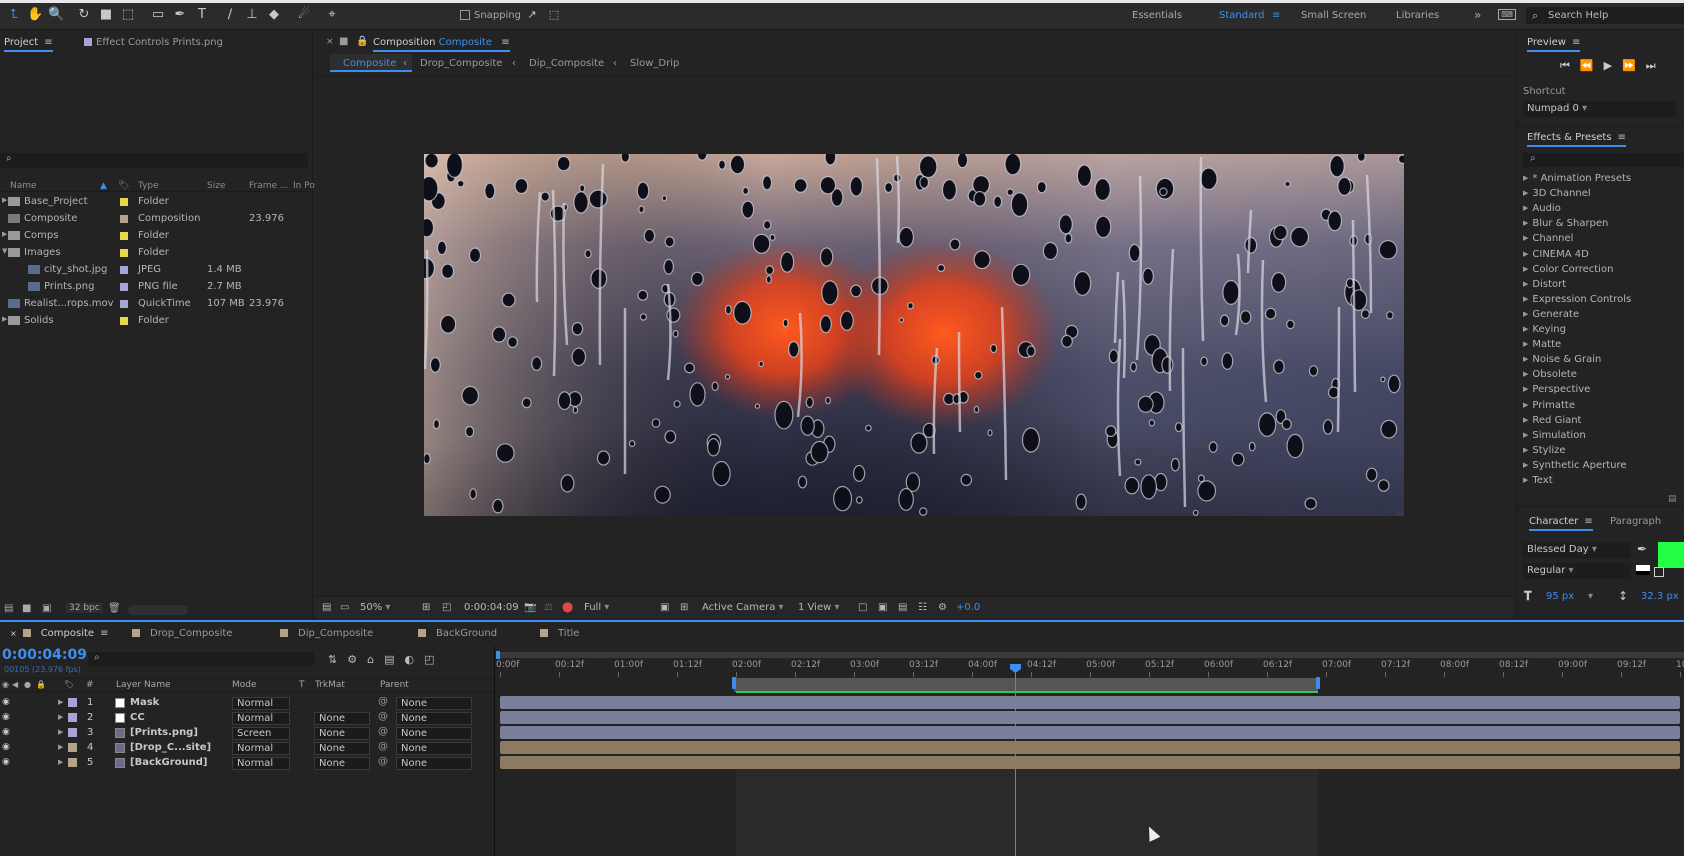 This screenshot has height=856, width=1684. What do you see at coordinates (1656, 65) in the screenshot?
I see `last-frame-icon: ⏭` at bounding box center [1656, 65].